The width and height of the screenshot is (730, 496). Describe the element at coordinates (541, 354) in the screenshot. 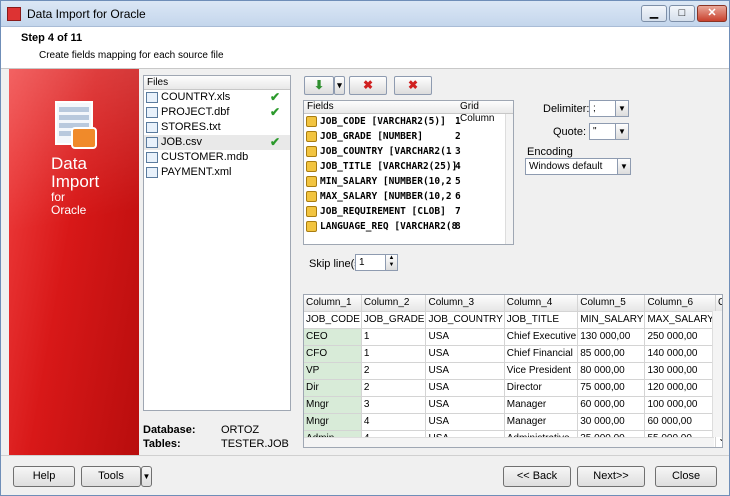

I see `grid-cell: Chief Financial` at that location.